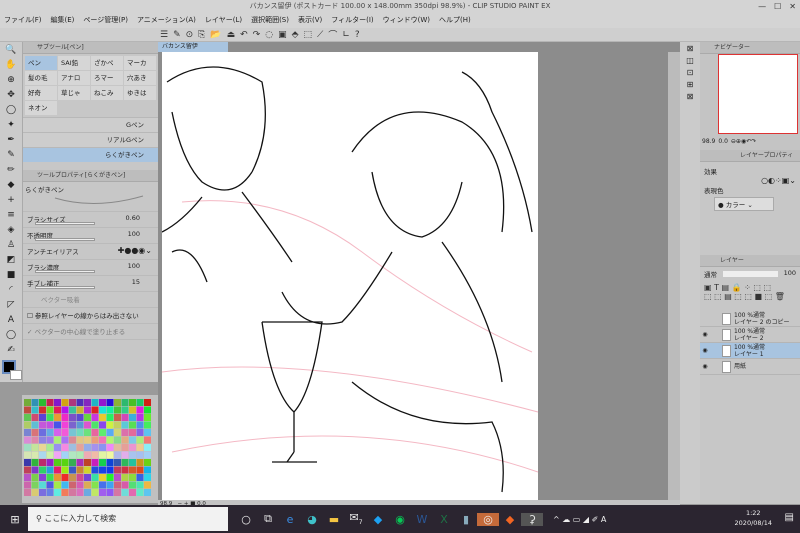 Image resolution: width=800 pixels, height=533 pixels. What do you see at coordinates (90, 236) in the screenshot?
I see `opacity-slider: 不透明度 100` at bounding box center [90, 236].